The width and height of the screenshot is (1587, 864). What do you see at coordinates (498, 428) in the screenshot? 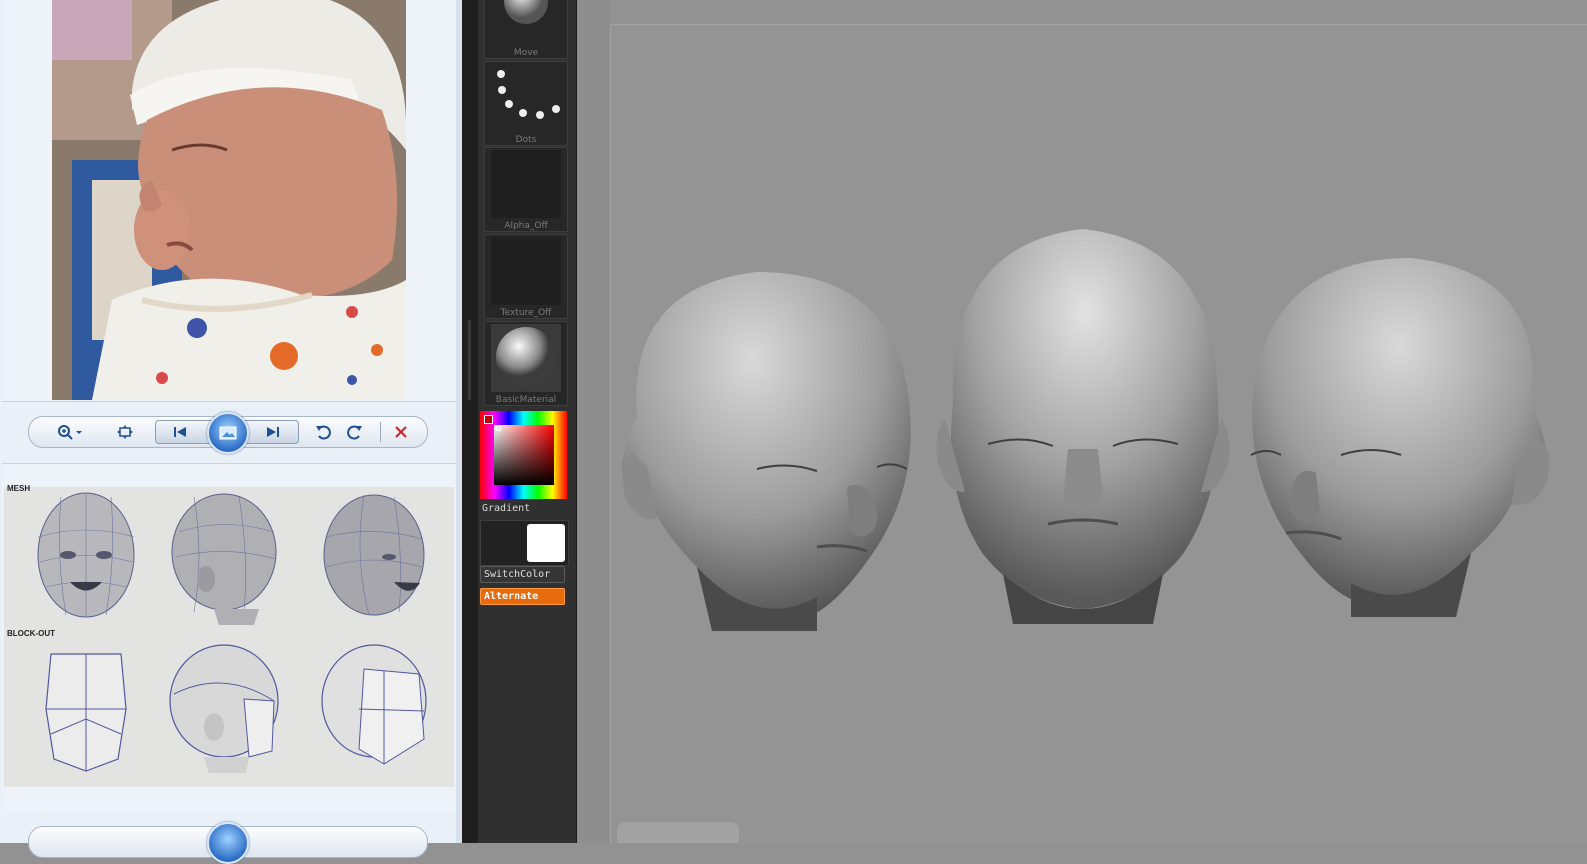
I see `color-picker-cursor` at bounding box center [498, 428].